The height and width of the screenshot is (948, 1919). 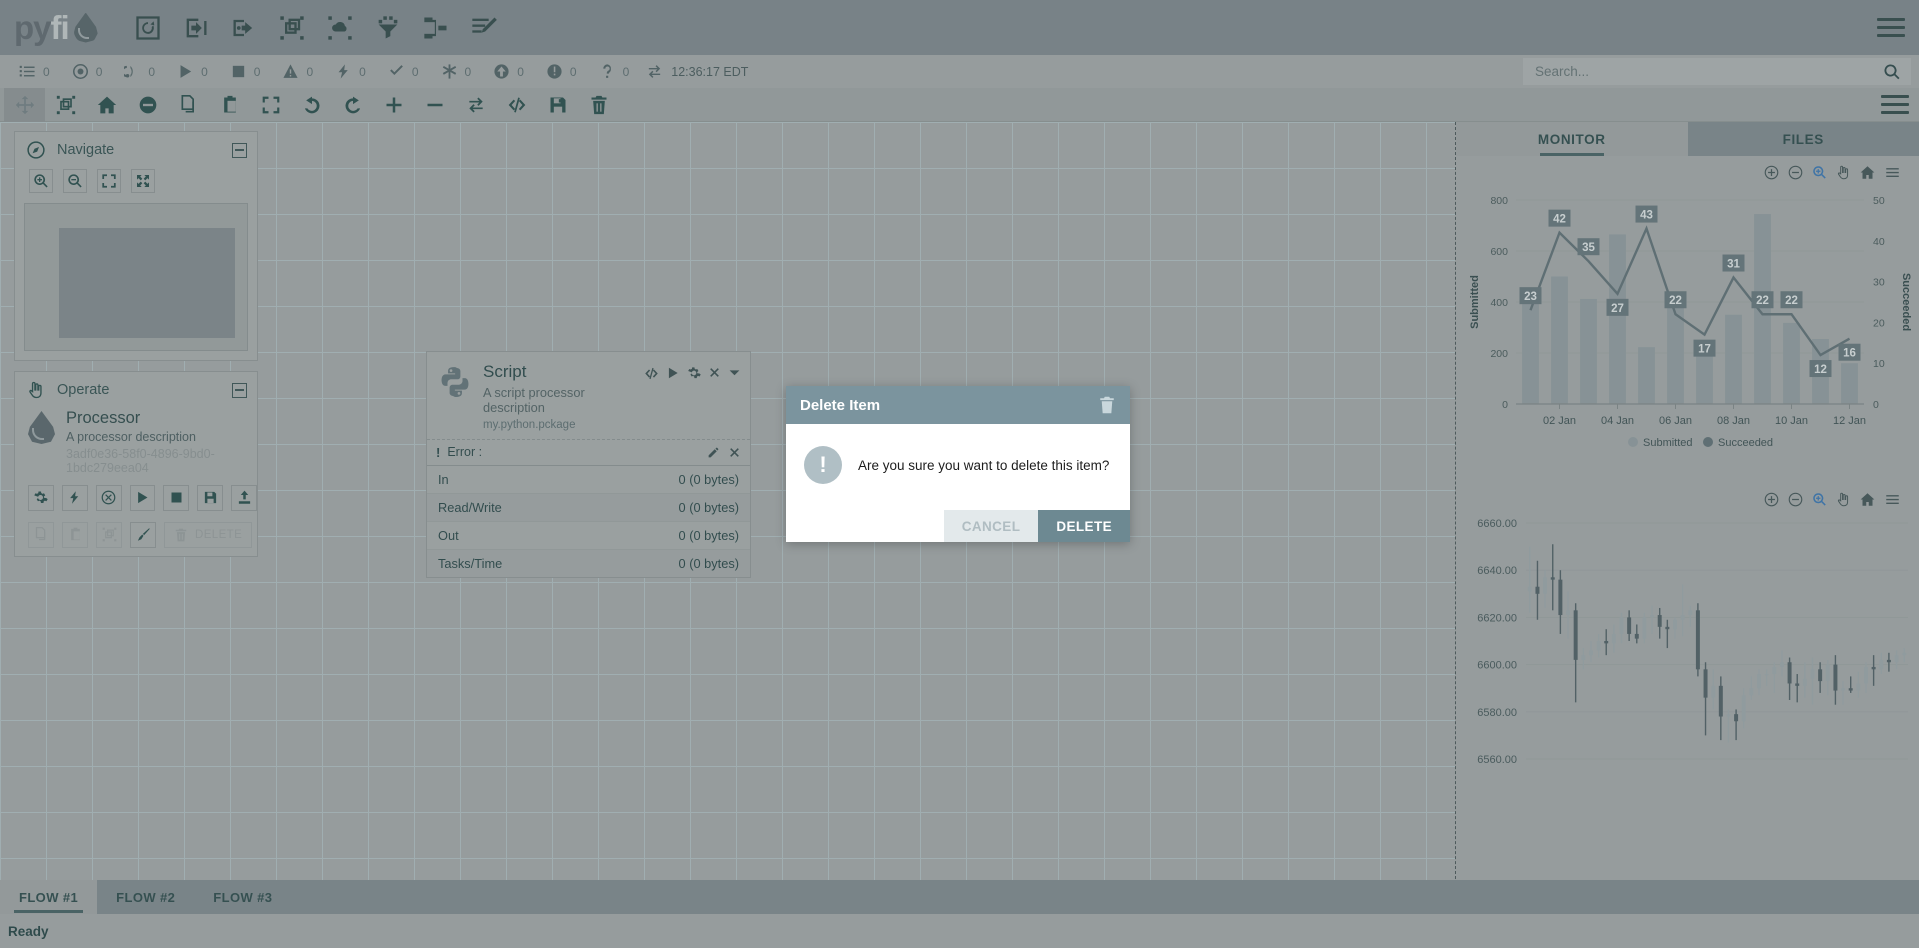 I want to click on error-bang-icon: !, so click(x=438, y=452).